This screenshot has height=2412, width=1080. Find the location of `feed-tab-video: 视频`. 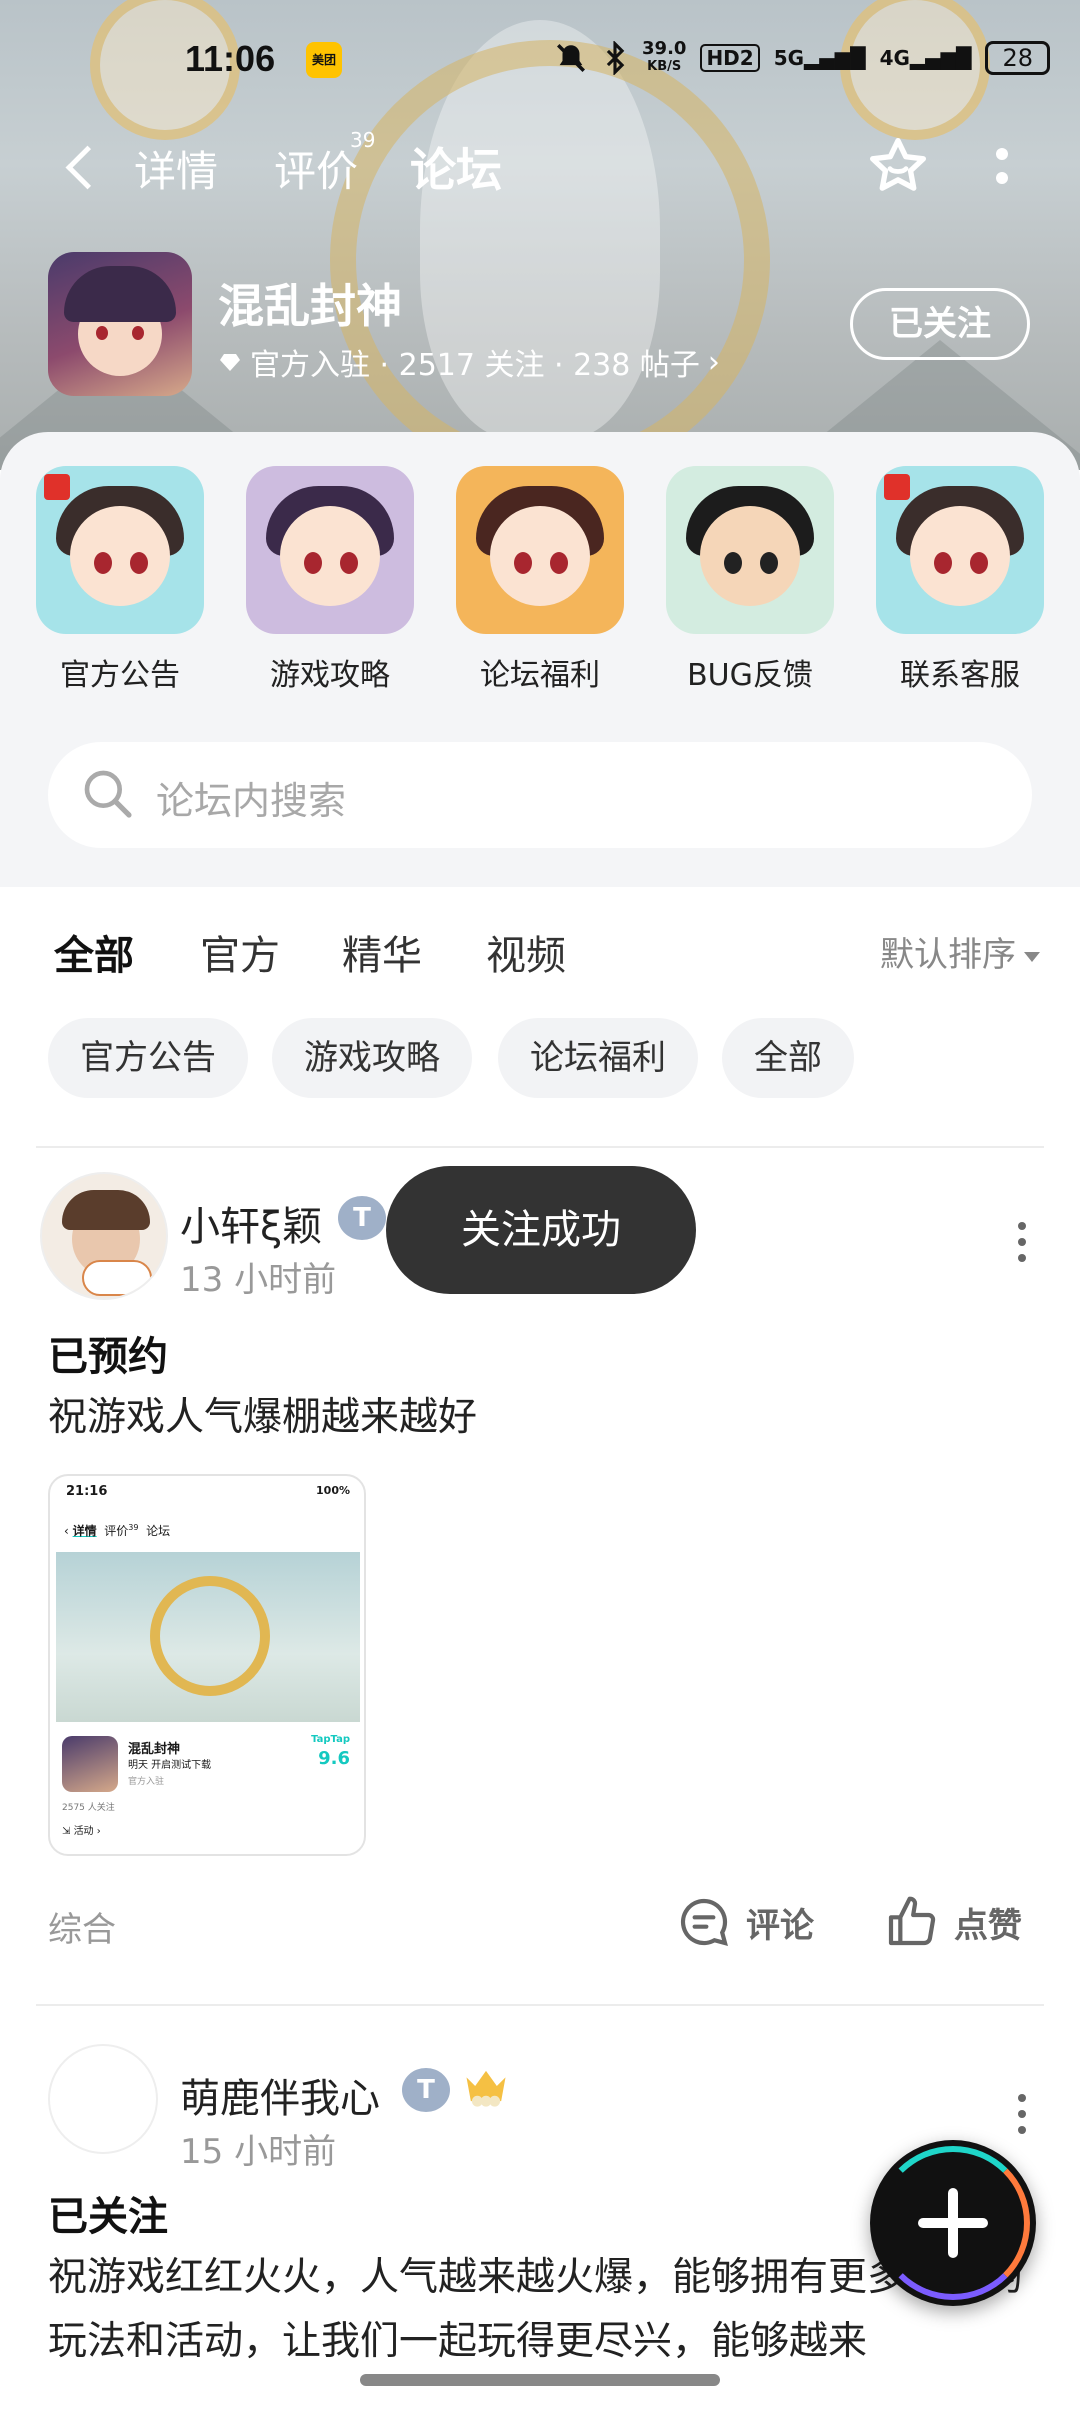

feed-tab-video: 视频 is located at coordinates (526, 952).